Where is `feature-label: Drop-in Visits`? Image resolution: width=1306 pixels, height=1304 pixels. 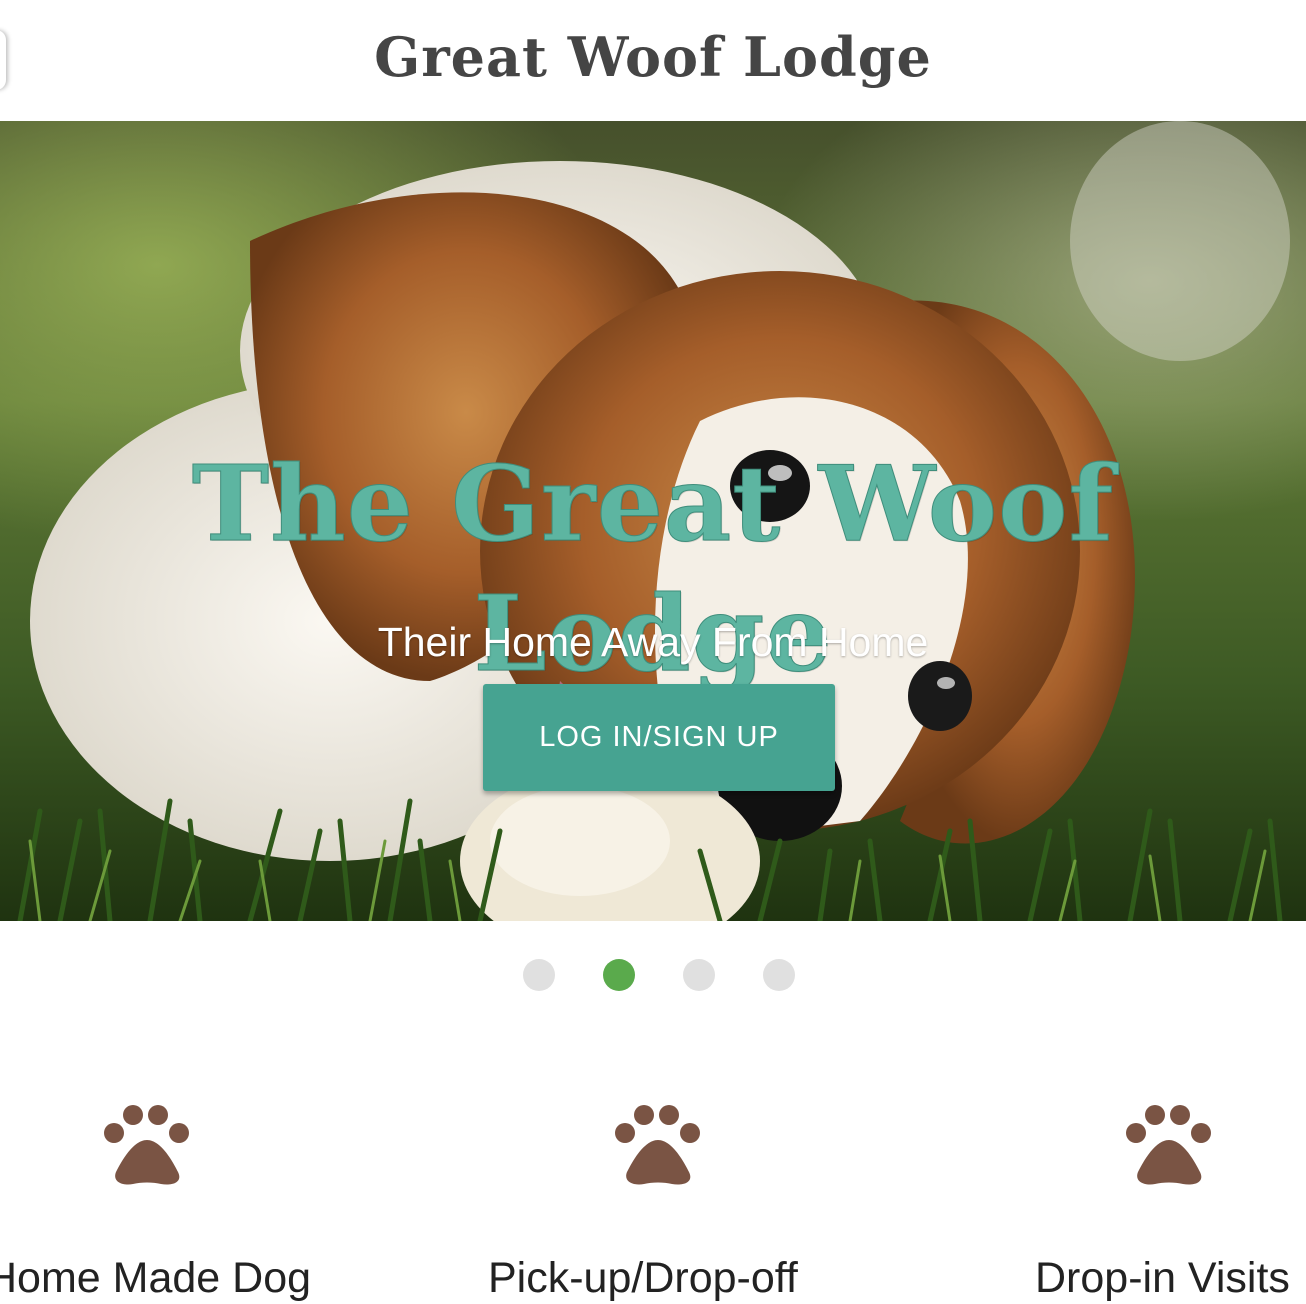 feature-label: Drop-in Visits is located at coordinates (1162, 1278).